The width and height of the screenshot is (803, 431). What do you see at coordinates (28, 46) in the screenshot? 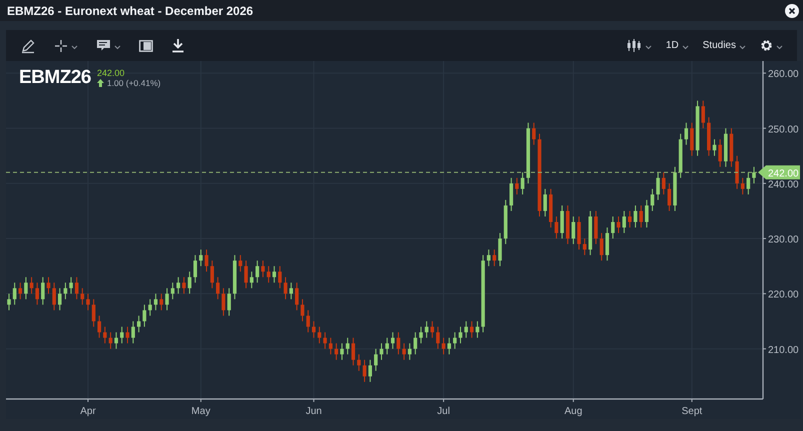
I see `pencil-icon` at bounding box center [28, 46].